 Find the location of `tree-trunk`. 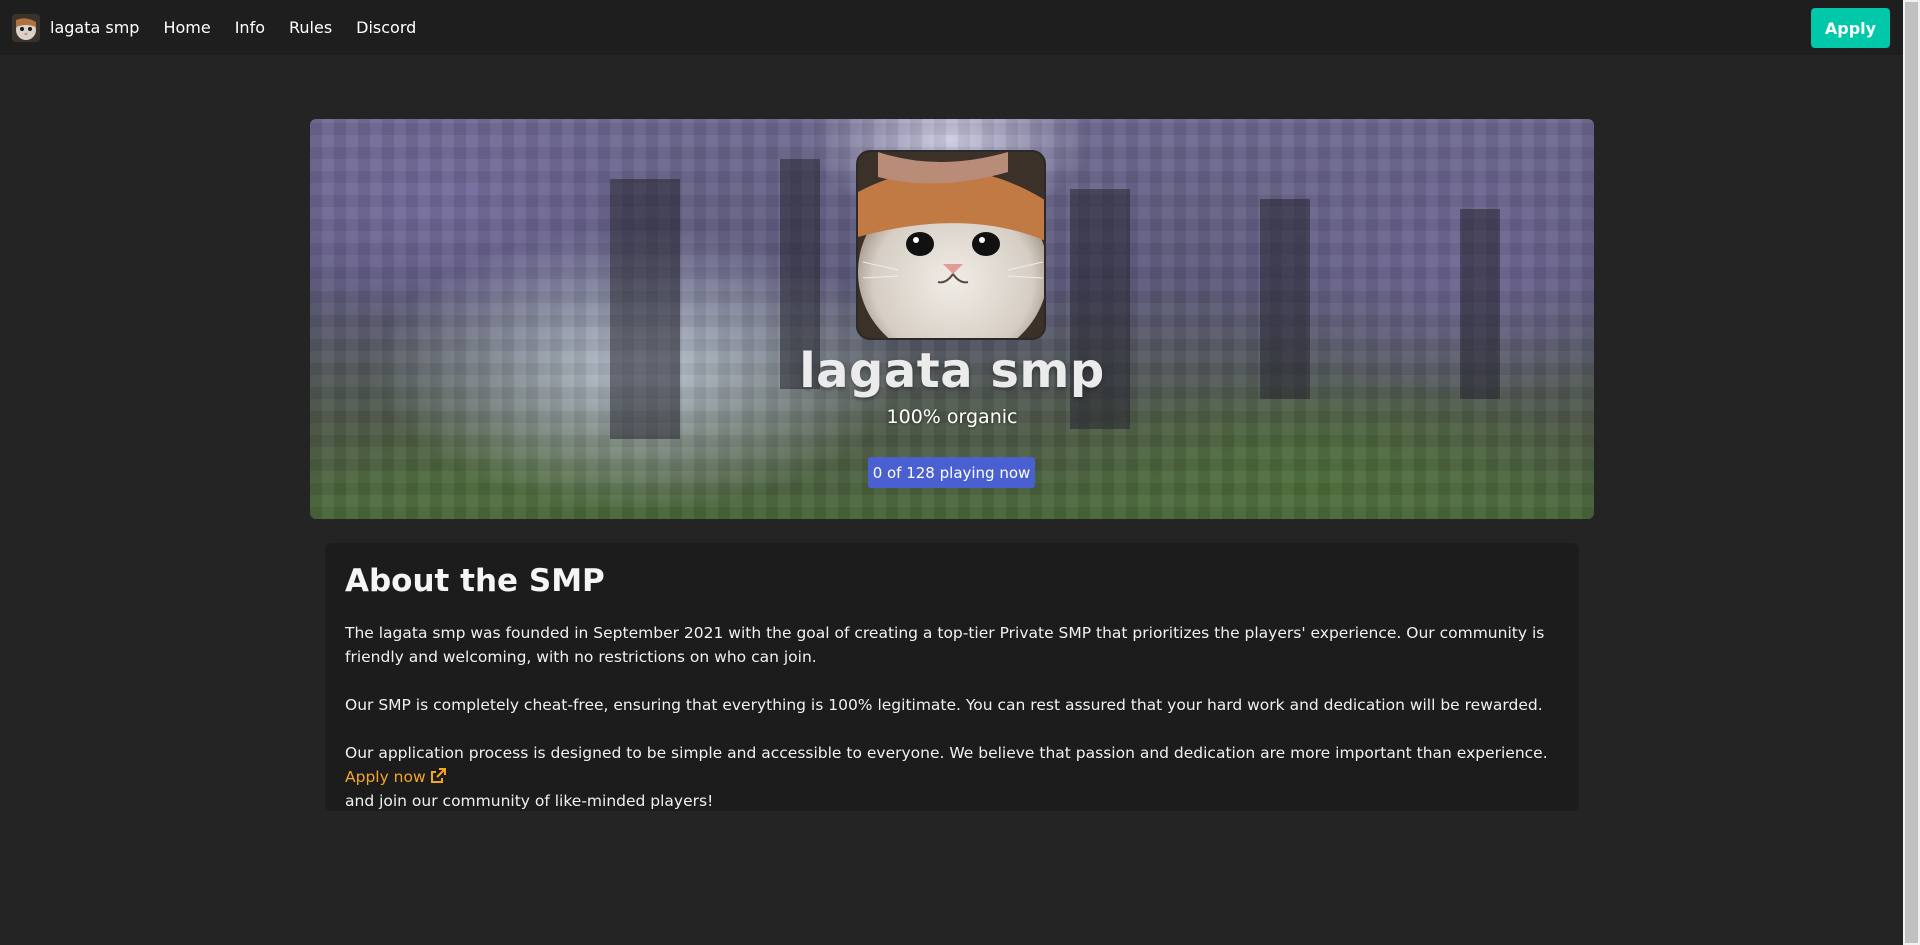

tree-trunk is located at coordinates (645, 309).